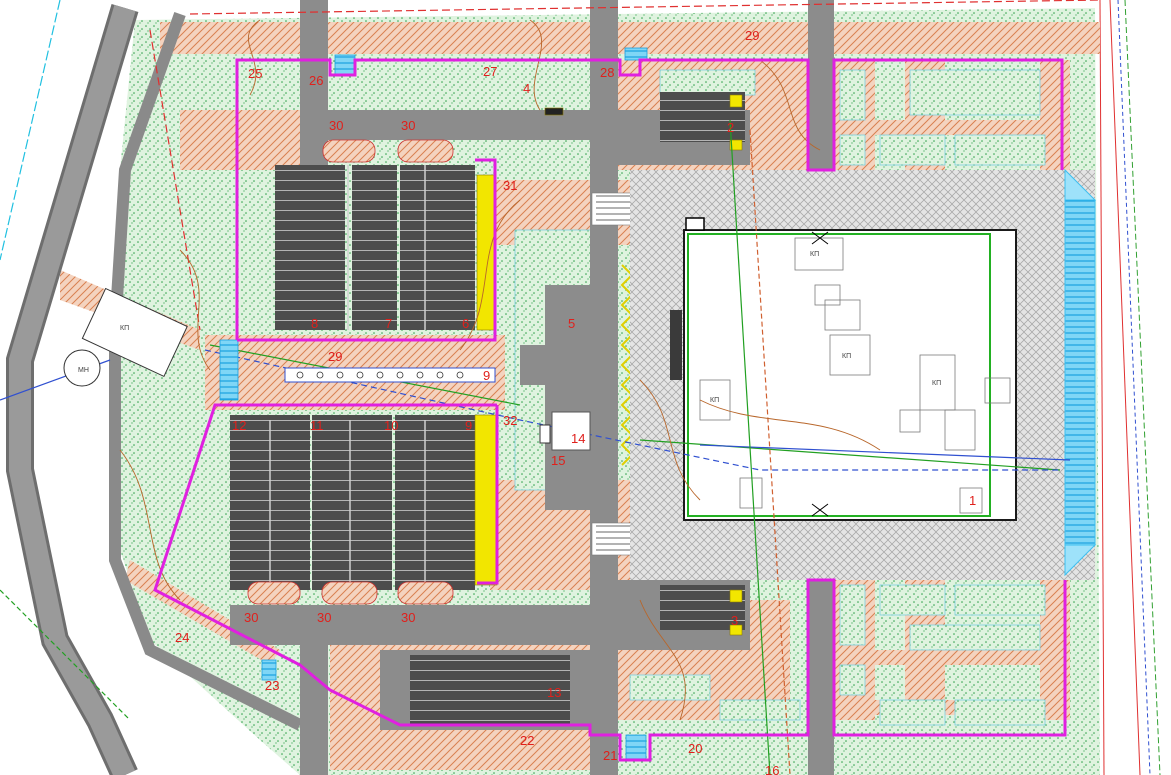  What do you see at coordinates (695, 748) in the screenshot?
I see `label-20: 20` at bounding box center [695, 748].